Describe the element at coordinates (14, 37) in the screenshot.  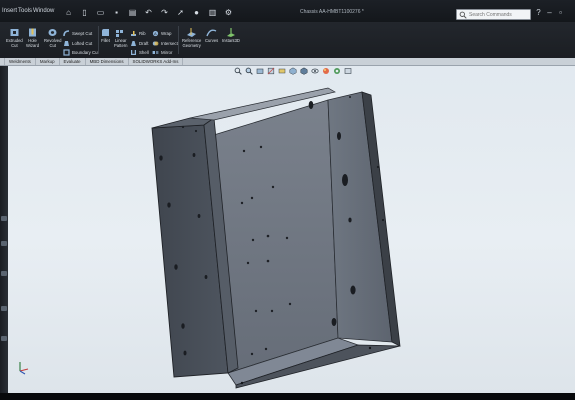
I see `extruded-cut-button: Extruded Cut` at that location.